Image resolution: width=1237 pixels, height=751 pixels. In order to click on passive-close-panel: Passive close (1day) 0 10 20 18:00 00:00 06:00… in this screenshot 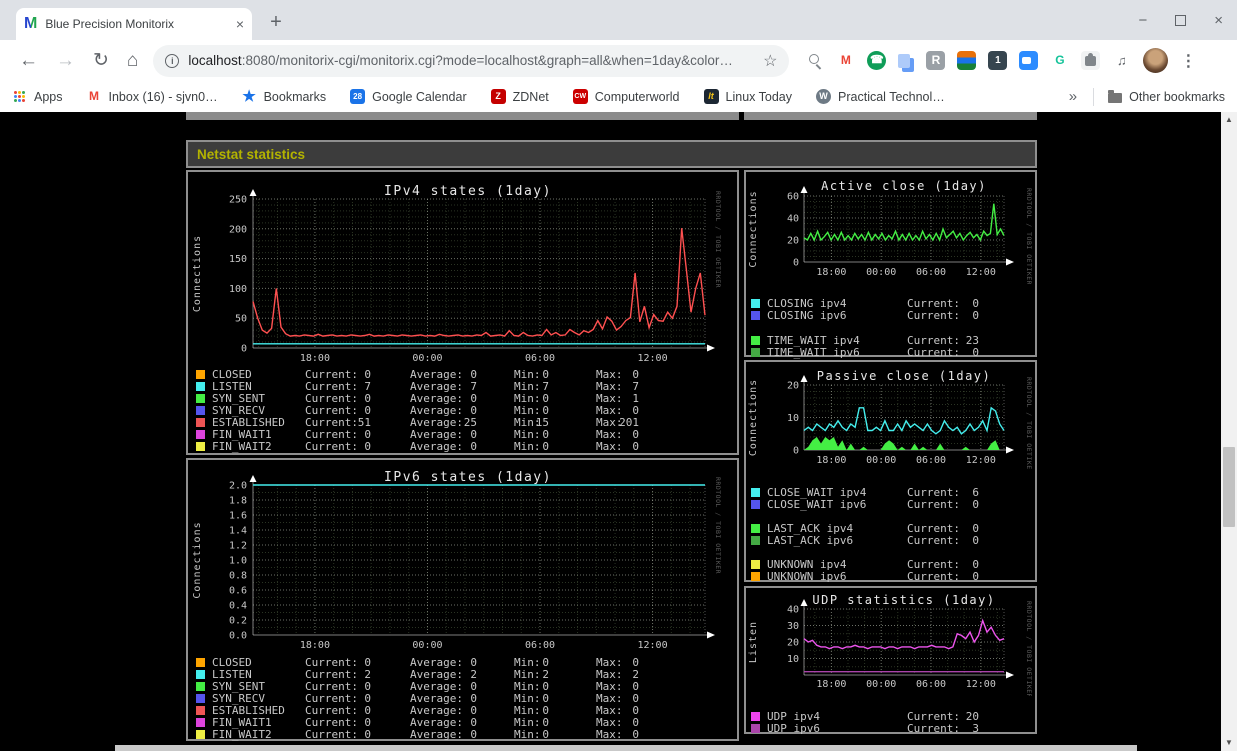, I will do `click(890, 471)`.